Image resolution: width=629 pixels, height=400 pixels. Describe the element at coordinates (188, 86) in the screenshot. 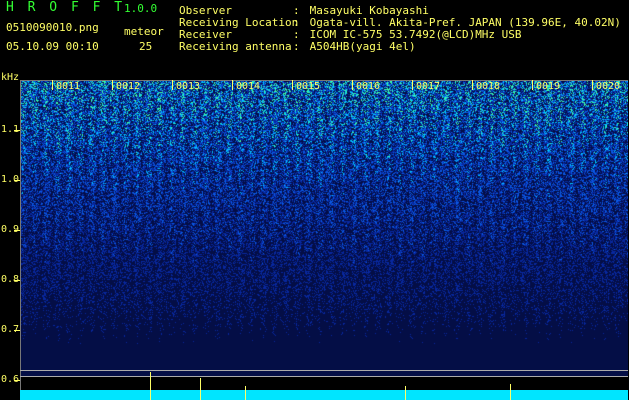

I see `x-label-0013: 0013` at that location.